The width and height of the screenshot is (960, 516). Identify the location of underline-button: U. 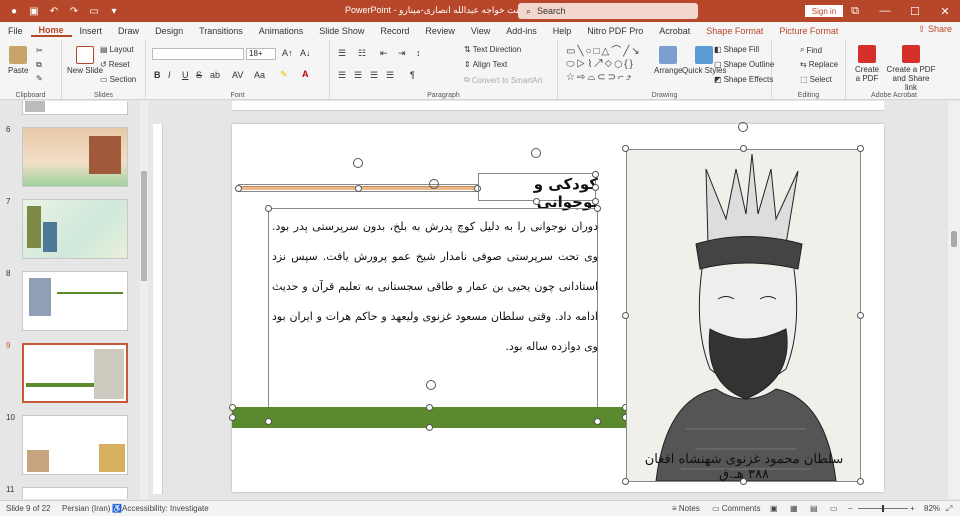
(185, 75).